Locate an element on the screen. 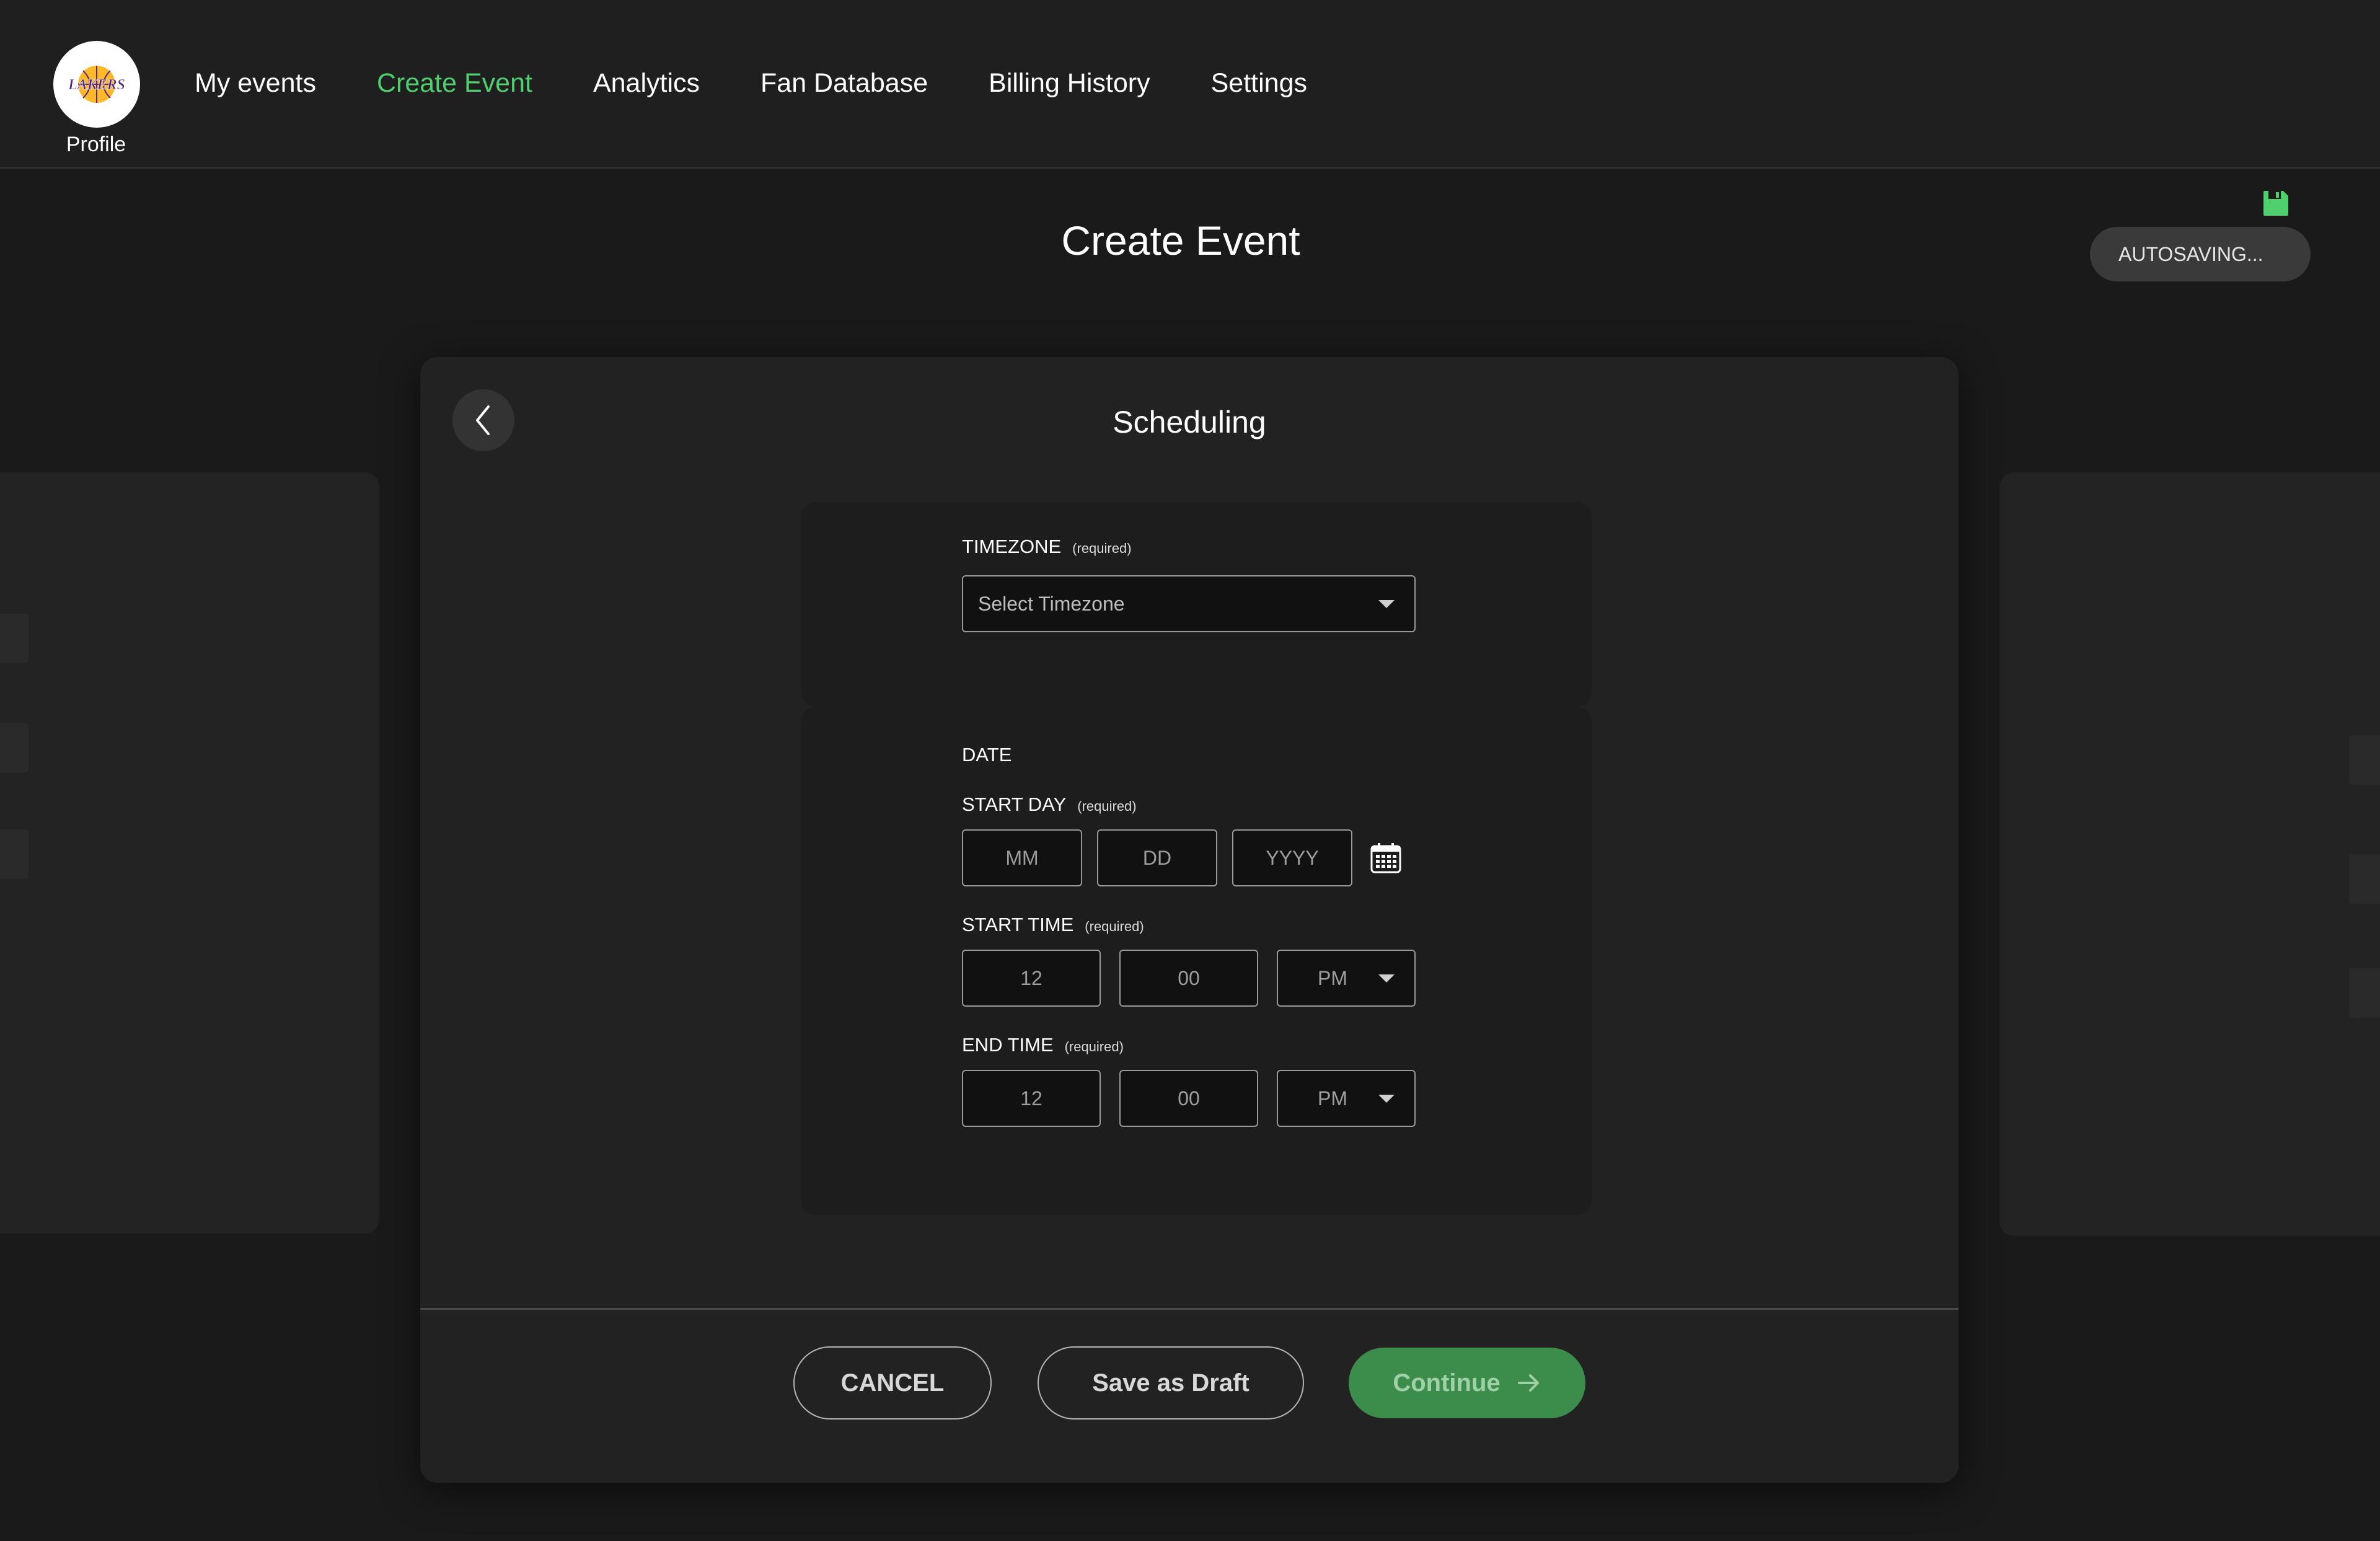 Image resolution: width=2380 pixels, height=1541 pixels. continue-label: Continue is located at coordinates (1447, 1383).